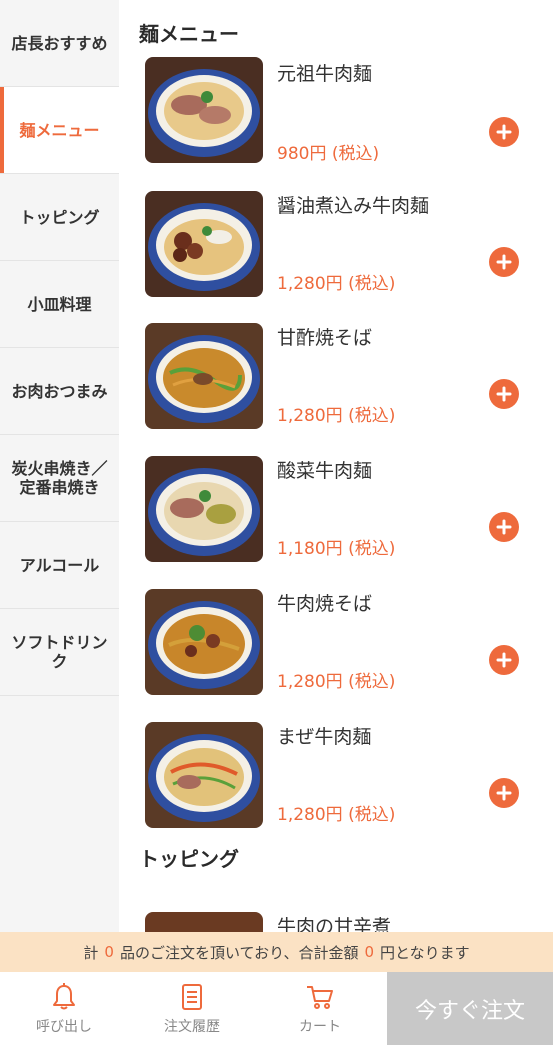 This screenshot has width=553, height=1045. What do you see at coordinates (425, 952) in the screenshot?
I see `summary-suffix: 円となります` at bounding box center [425, 952].